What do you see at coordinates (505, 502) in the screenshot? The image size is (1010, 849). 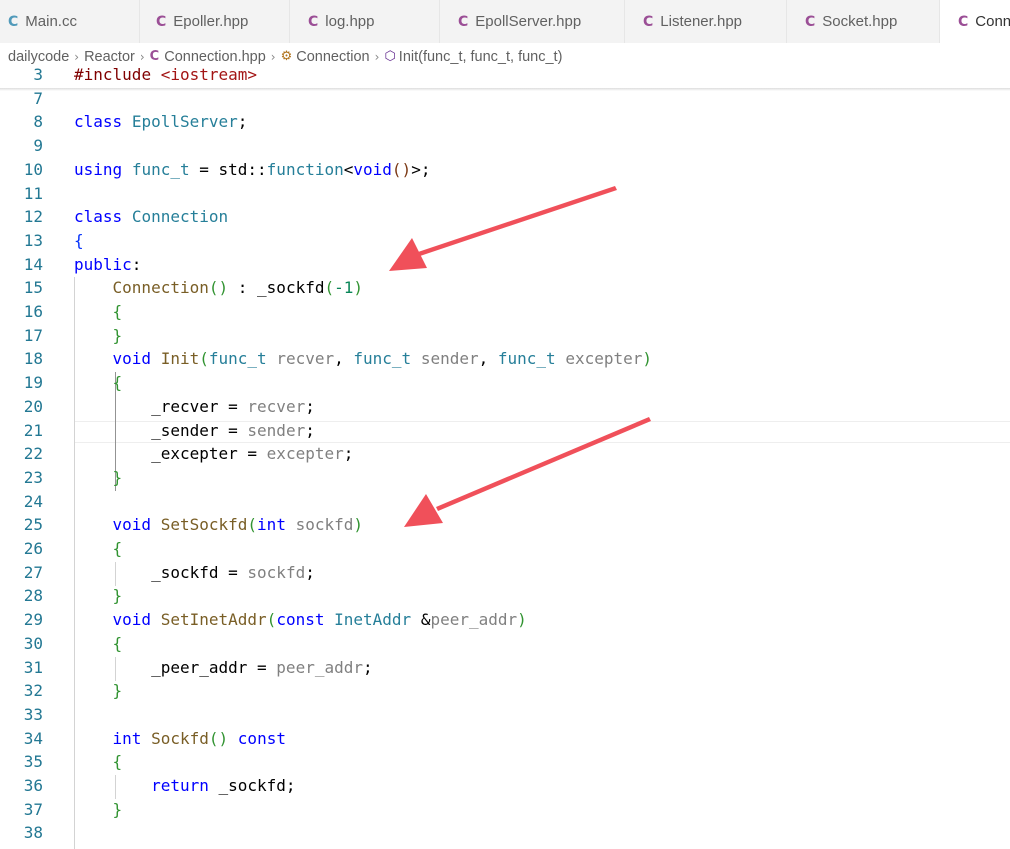 I see `code-line: 24` at bounding box center [505, 502].